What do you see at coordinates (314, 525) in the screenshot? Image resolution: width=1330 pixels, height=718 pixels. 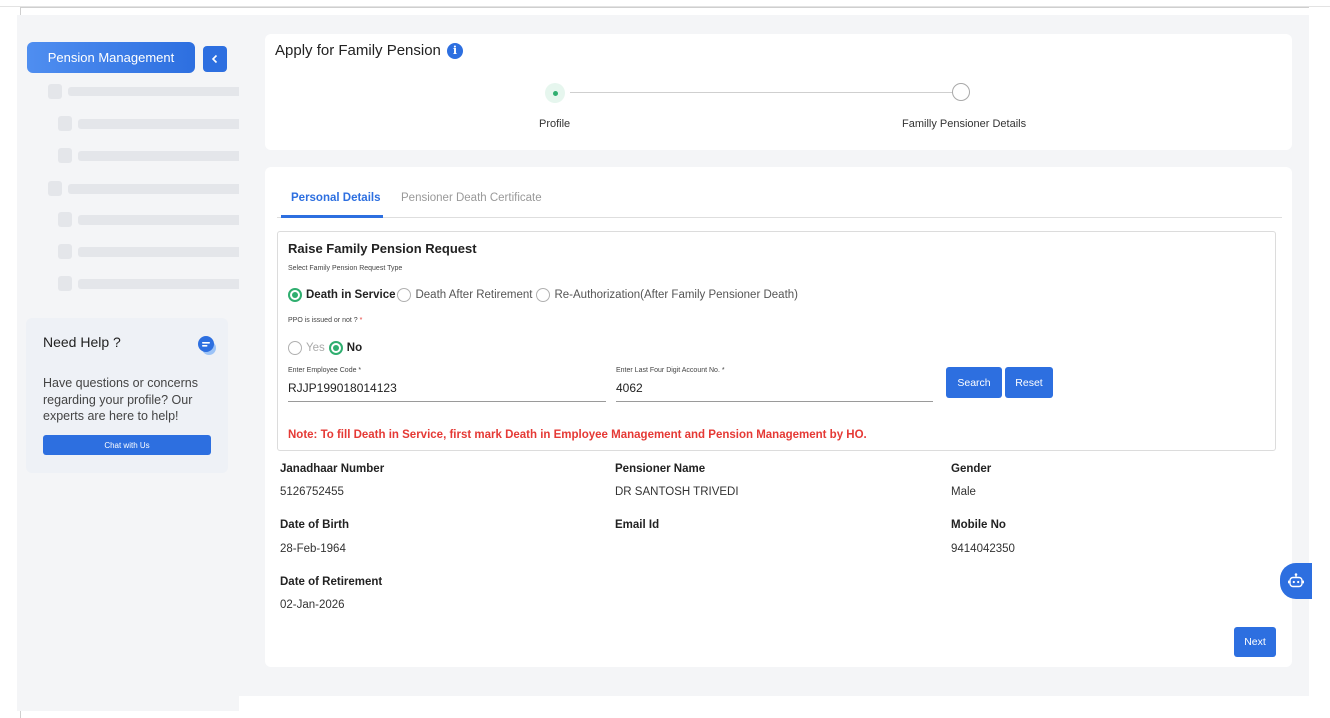 I see `dob-label: Date of Birth` at bounding box center [314, 525].